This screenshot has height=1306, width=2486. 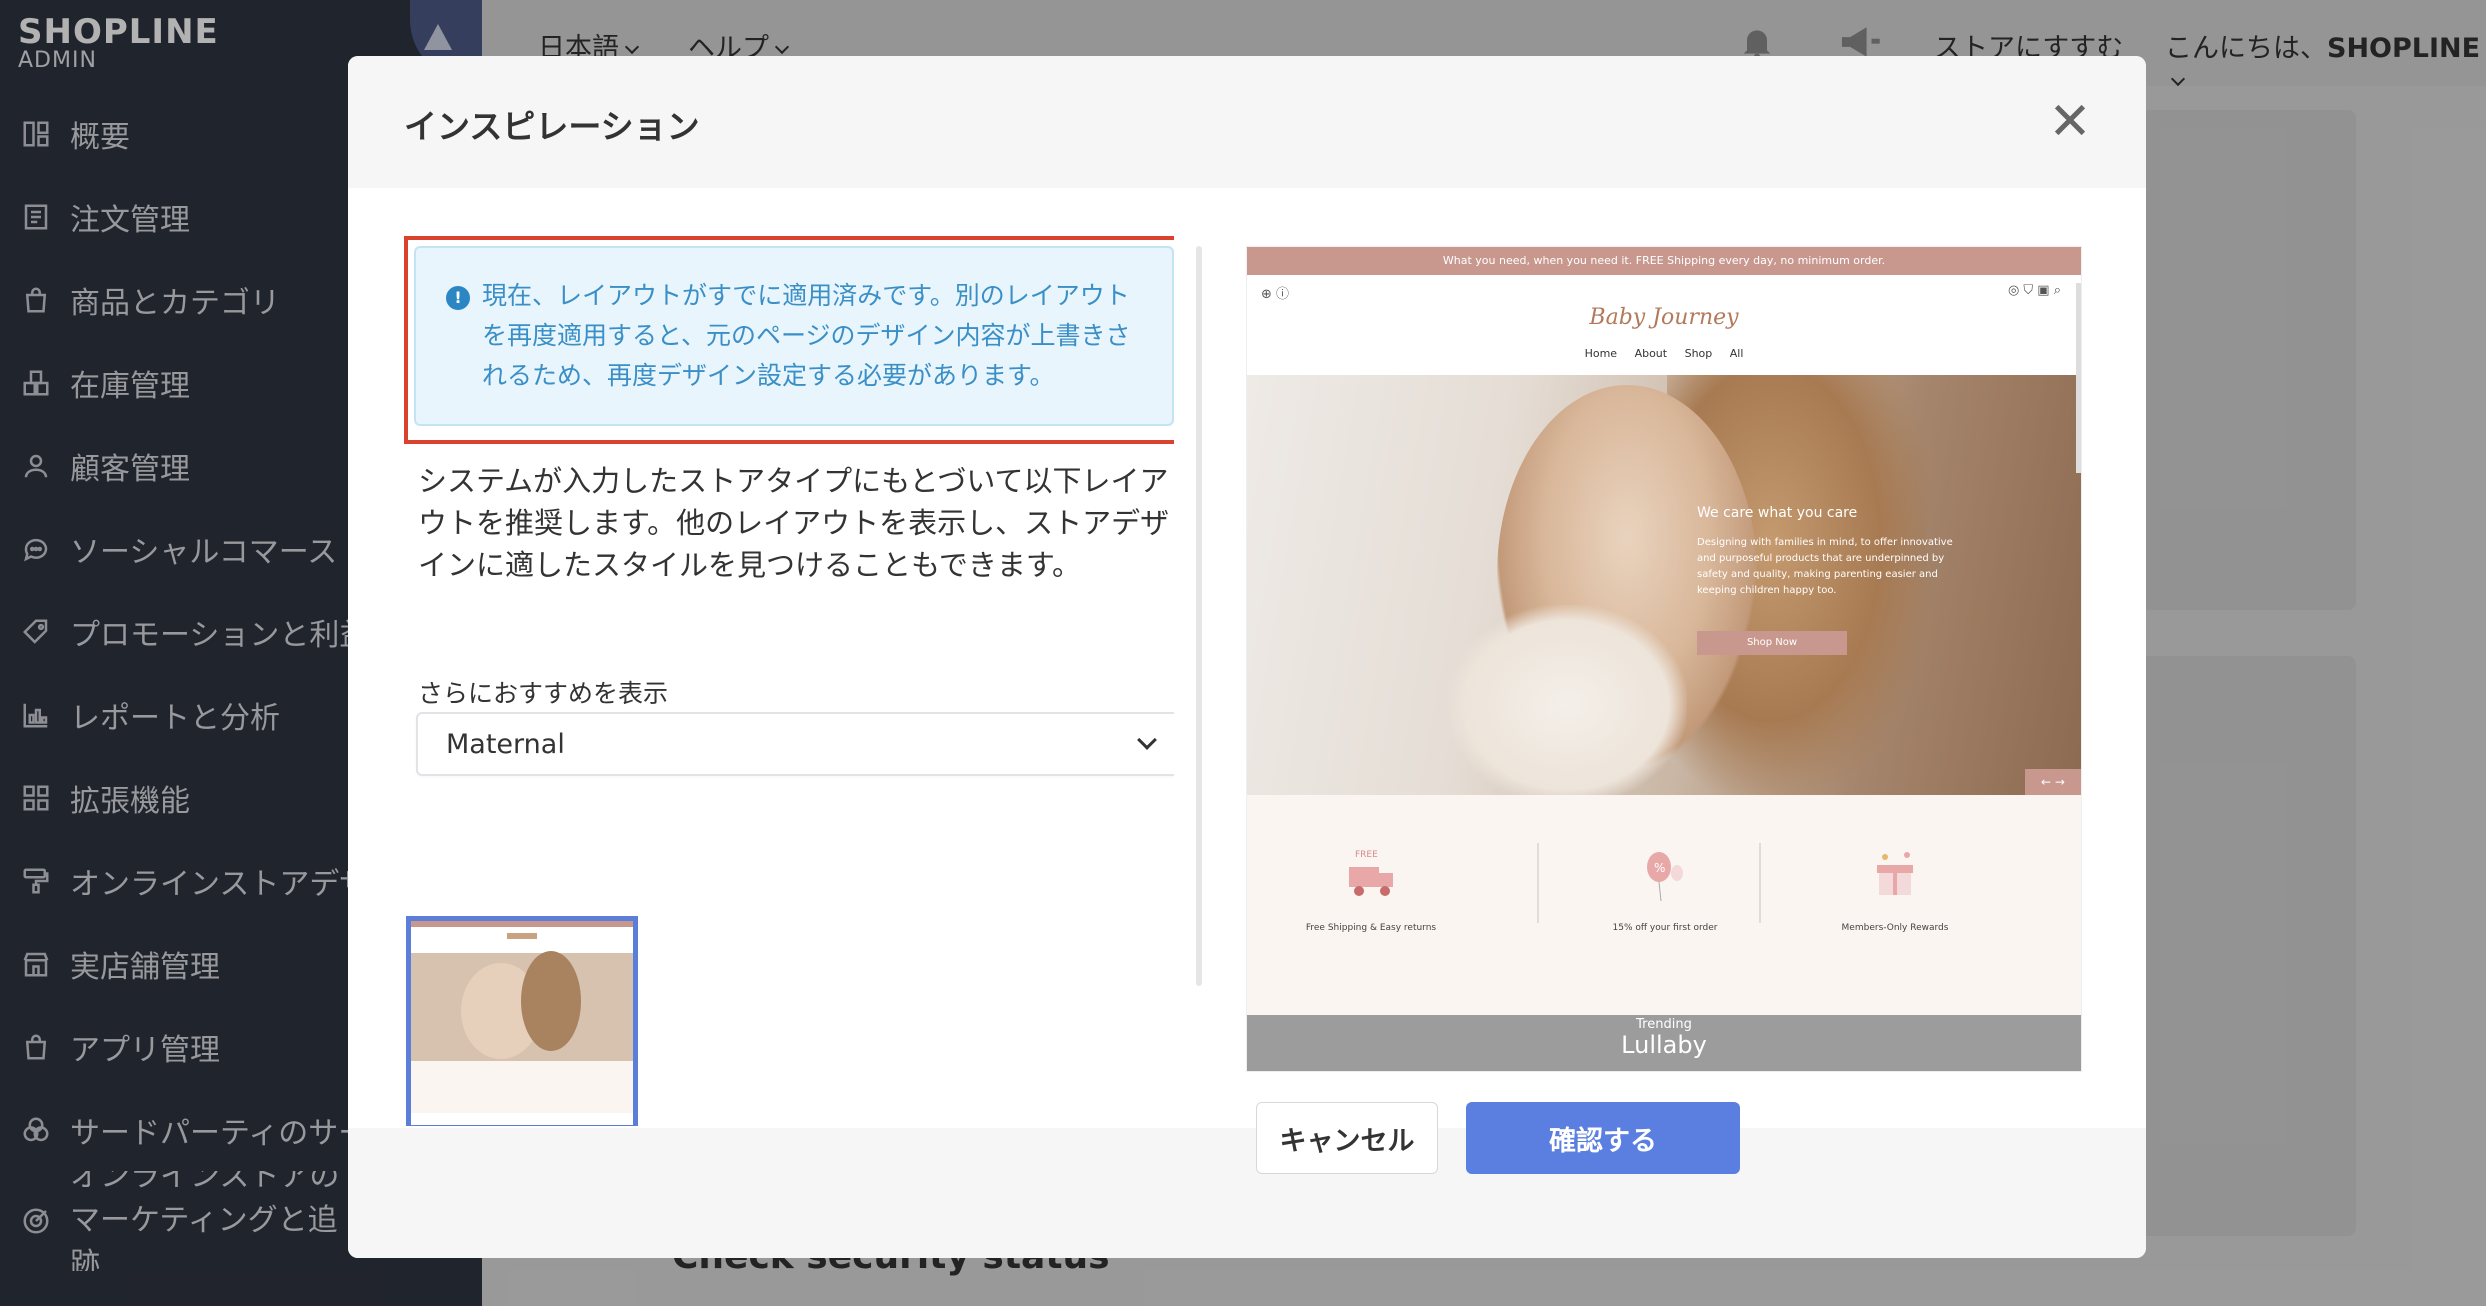 What do you see at coordinates (505, 744) in the screenshot?
I see `select-value: Maternal` at bounding box center [505, 744].